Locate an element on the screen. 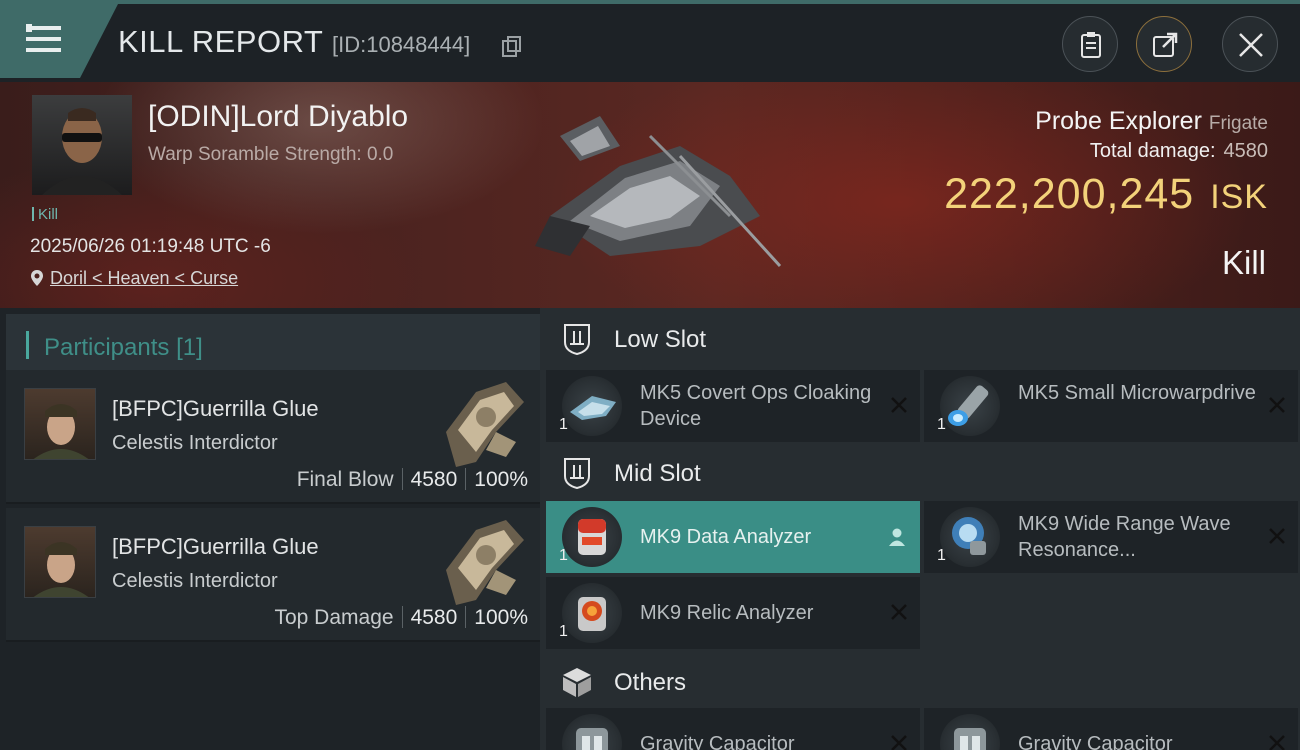 The image size is (1300, 750). clipboard-icon is located at coordinates (1091, 45).